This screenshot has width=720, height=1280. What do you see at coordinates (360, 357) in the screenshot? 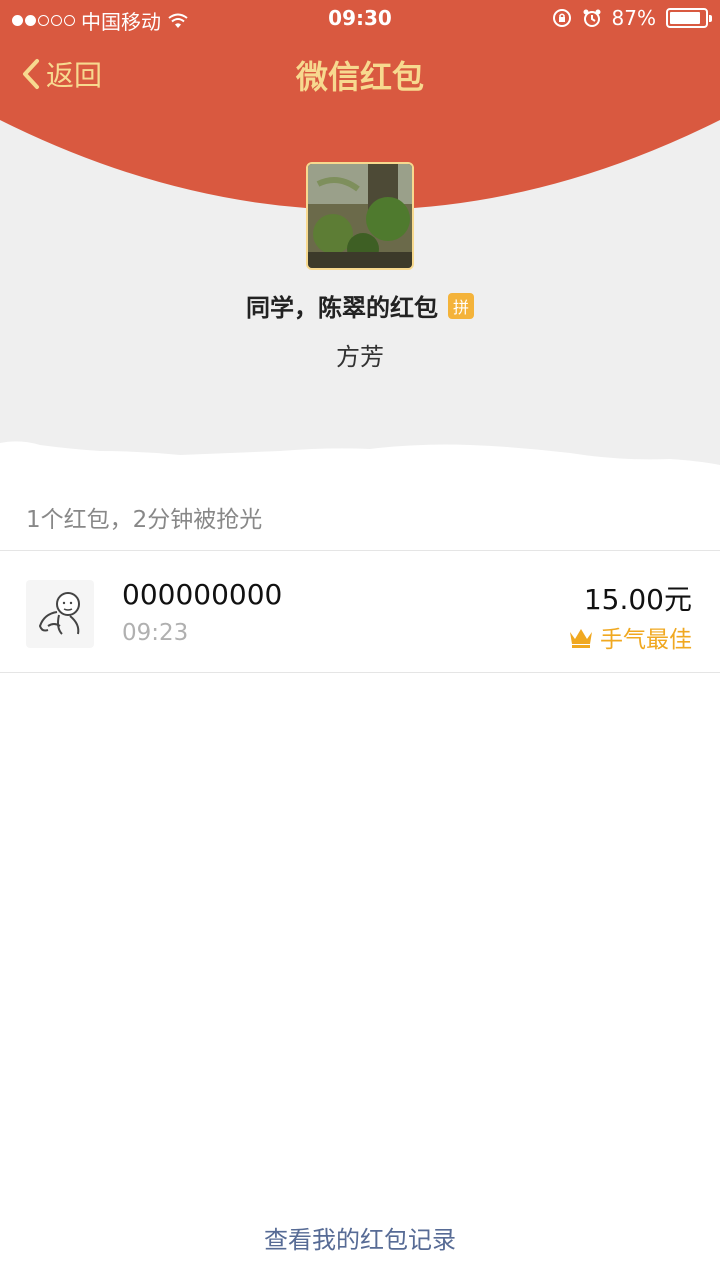
I see `packet-sender: 方芳` at bounding box center [360, 357].